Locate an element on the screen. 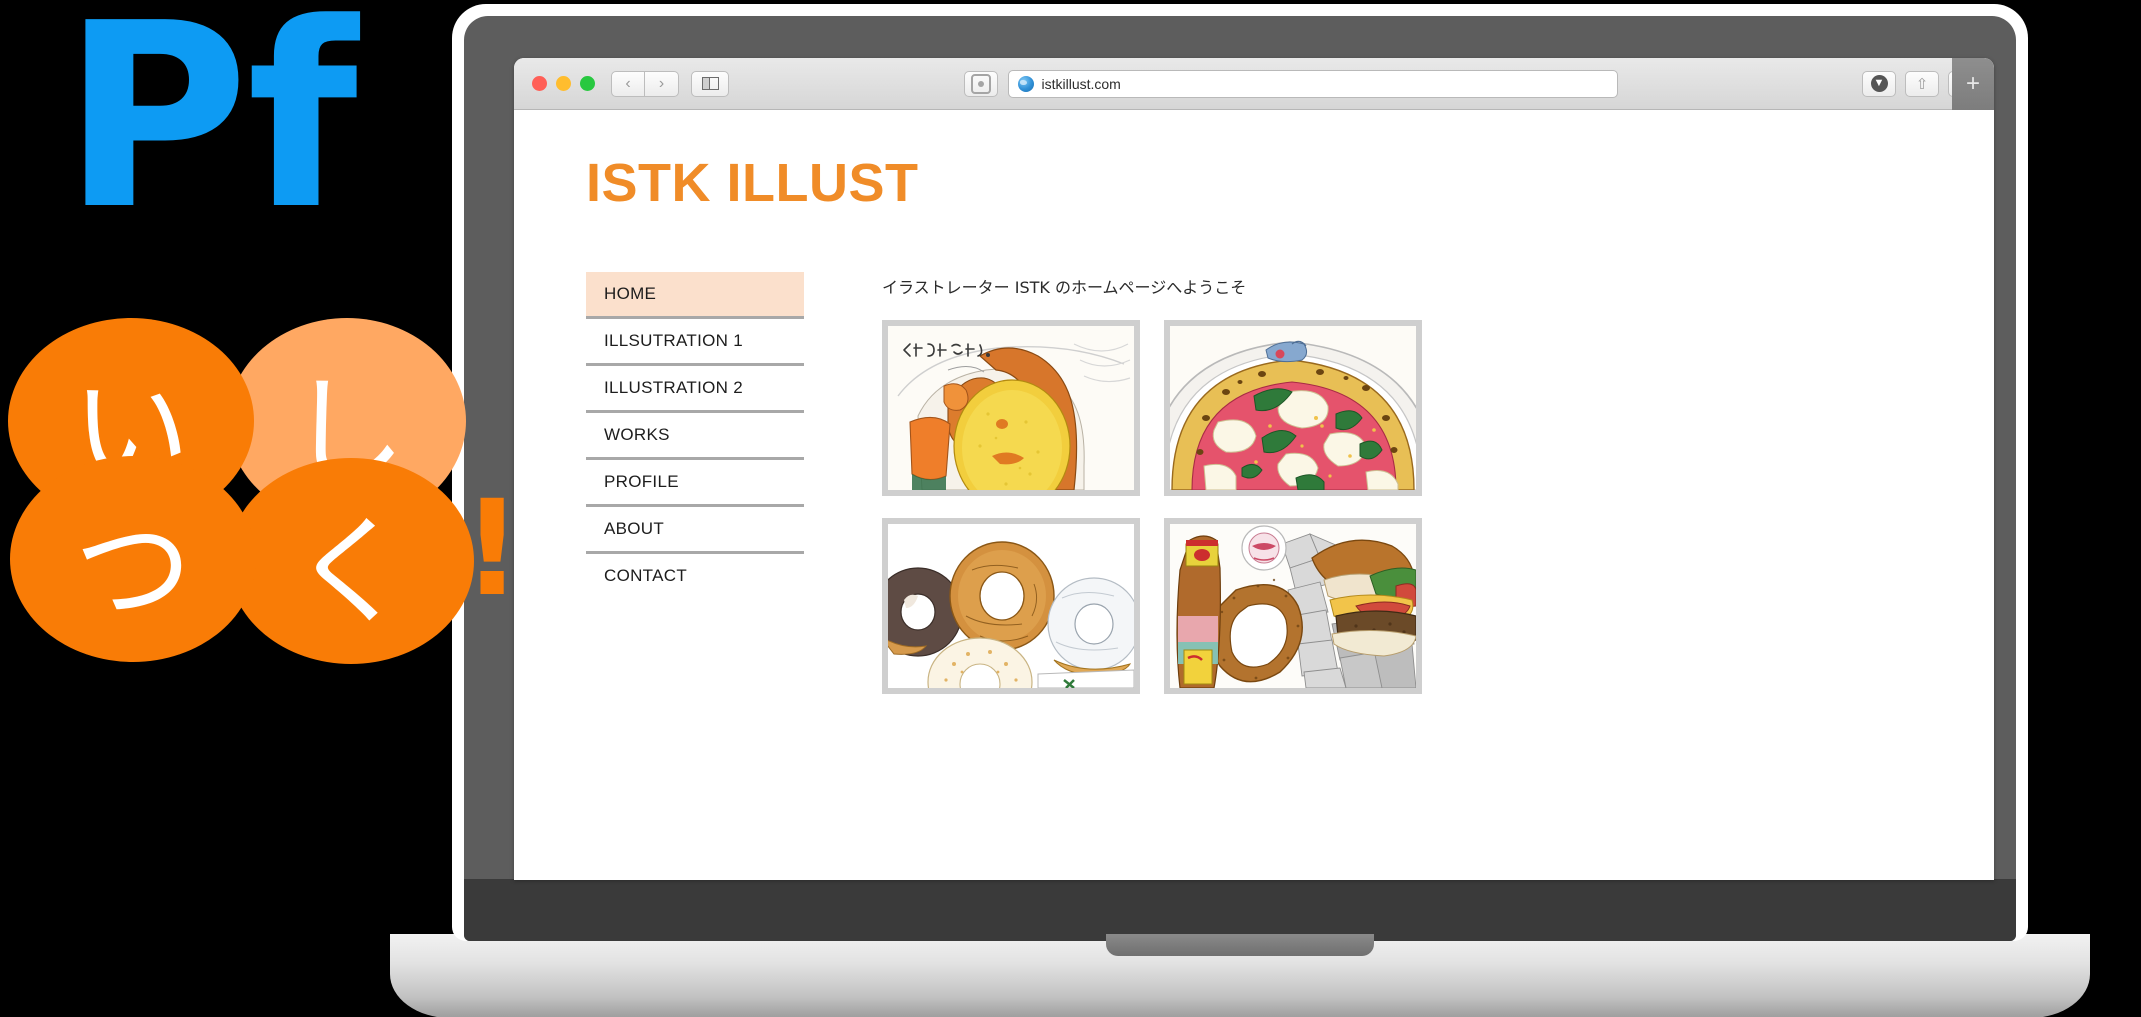  logo-bubble-tsu: つ is located at coordinates (133, 559).